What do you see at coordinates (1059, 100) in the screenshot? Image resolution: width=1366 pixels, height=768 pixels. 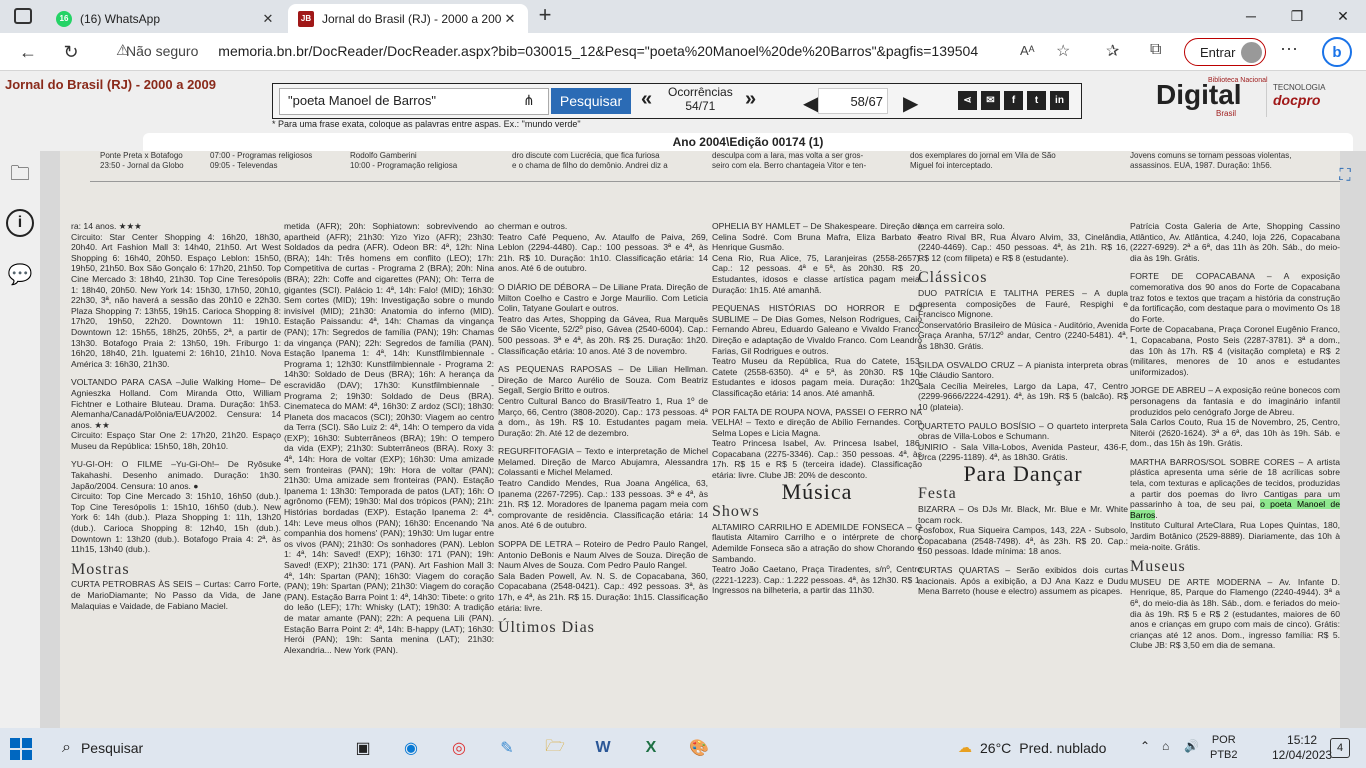 I see `linkedin-icon: in` at bounding box center [1059, 100].